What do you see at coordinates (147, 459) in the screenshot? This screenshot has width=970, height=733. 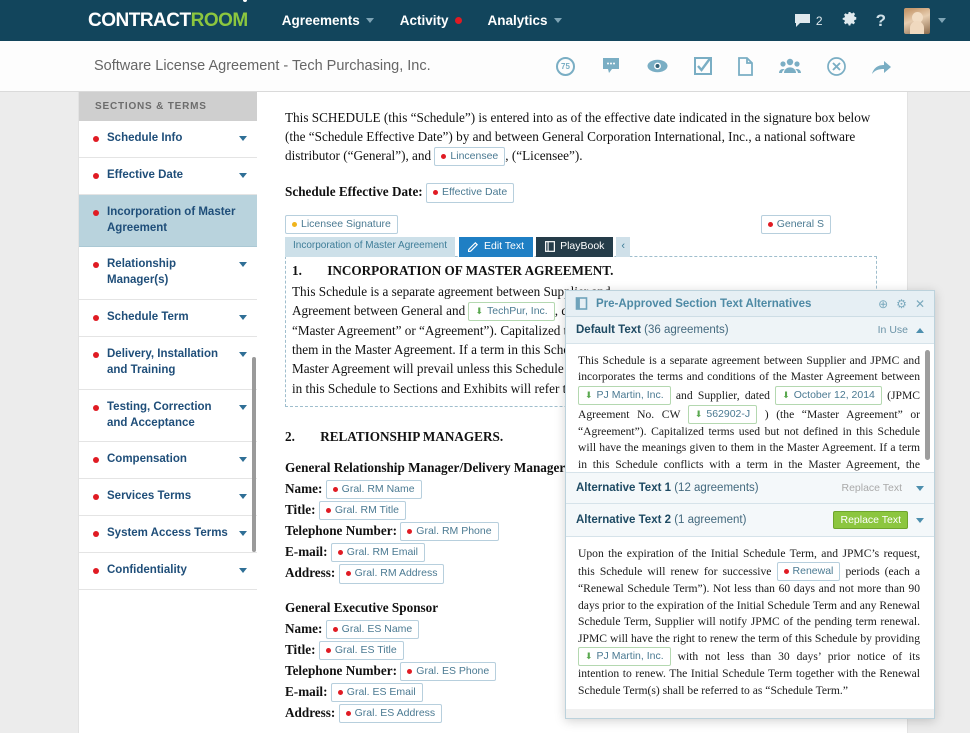 I see `sidebar-item-label: Compensation` at bounding box center [147, 459].